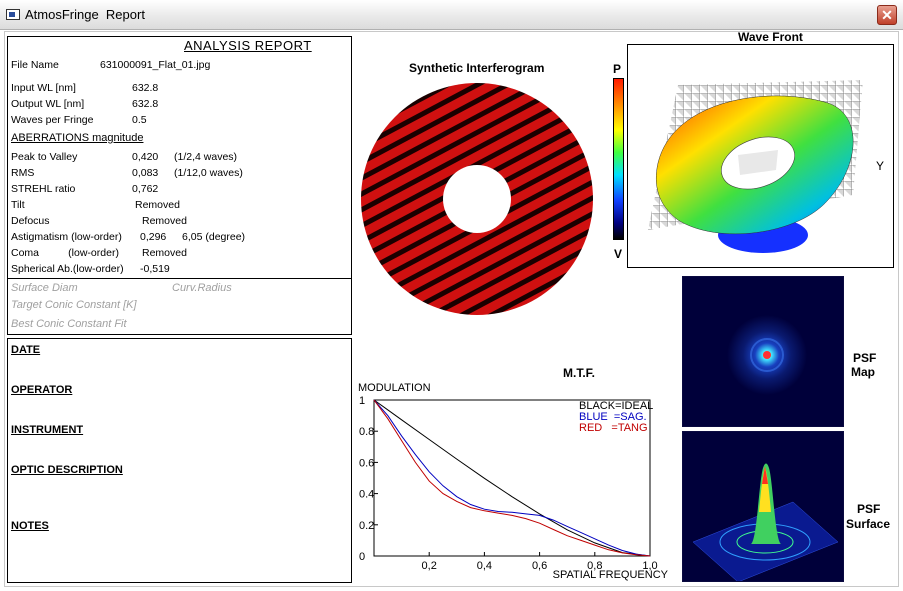  Describe the element at coordinates (42, 390) in the screenshot. I see `operator-label: OPERATOR` at that location.